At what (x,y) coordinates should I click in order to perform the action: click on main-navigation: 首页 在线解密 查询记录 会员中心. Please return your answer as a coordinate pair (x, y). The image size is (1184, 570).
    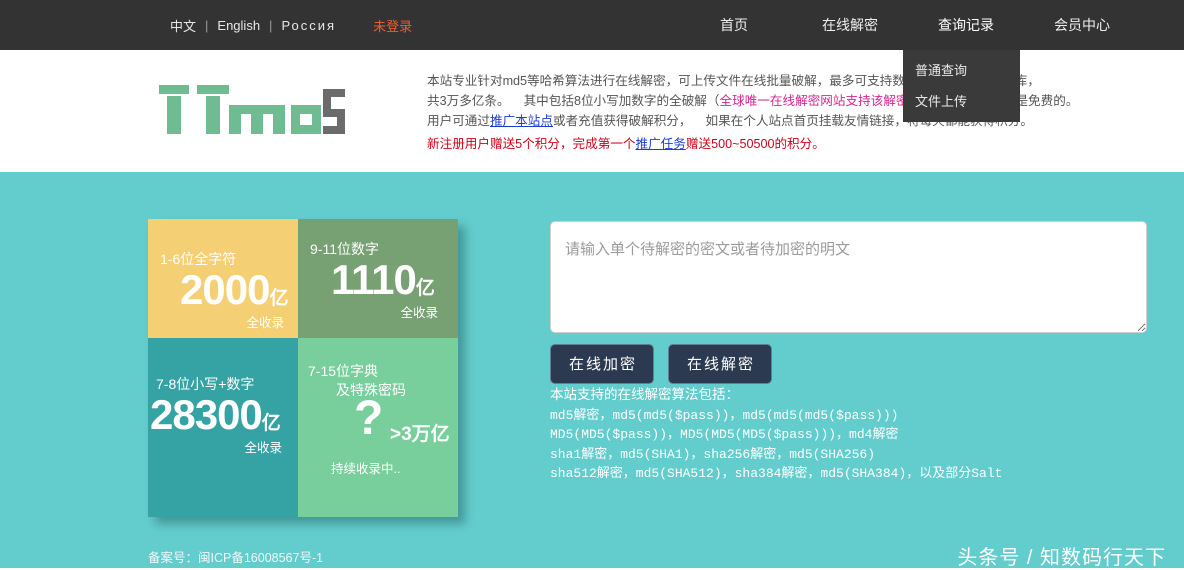
    Looking at the image, I should click on (908, 25).